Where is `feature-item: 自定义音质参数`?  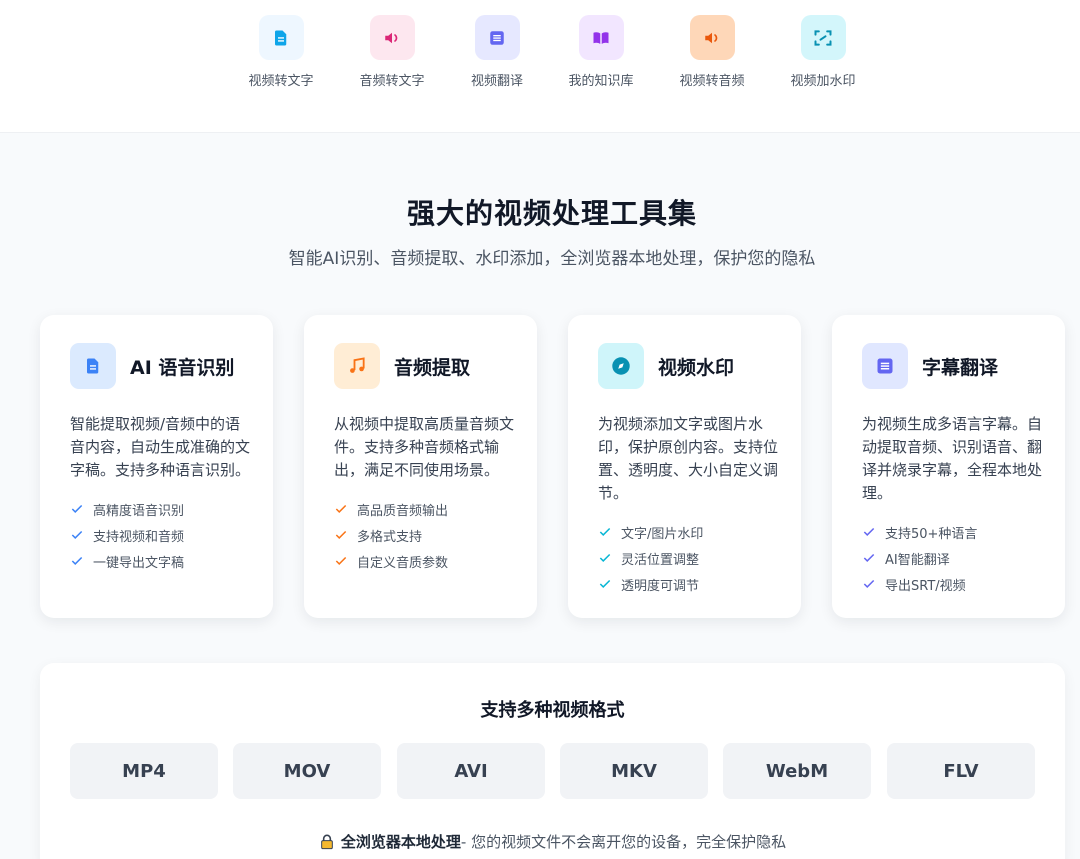 feature-item: 自定义音质参数 is located at coordinates (424, 561).